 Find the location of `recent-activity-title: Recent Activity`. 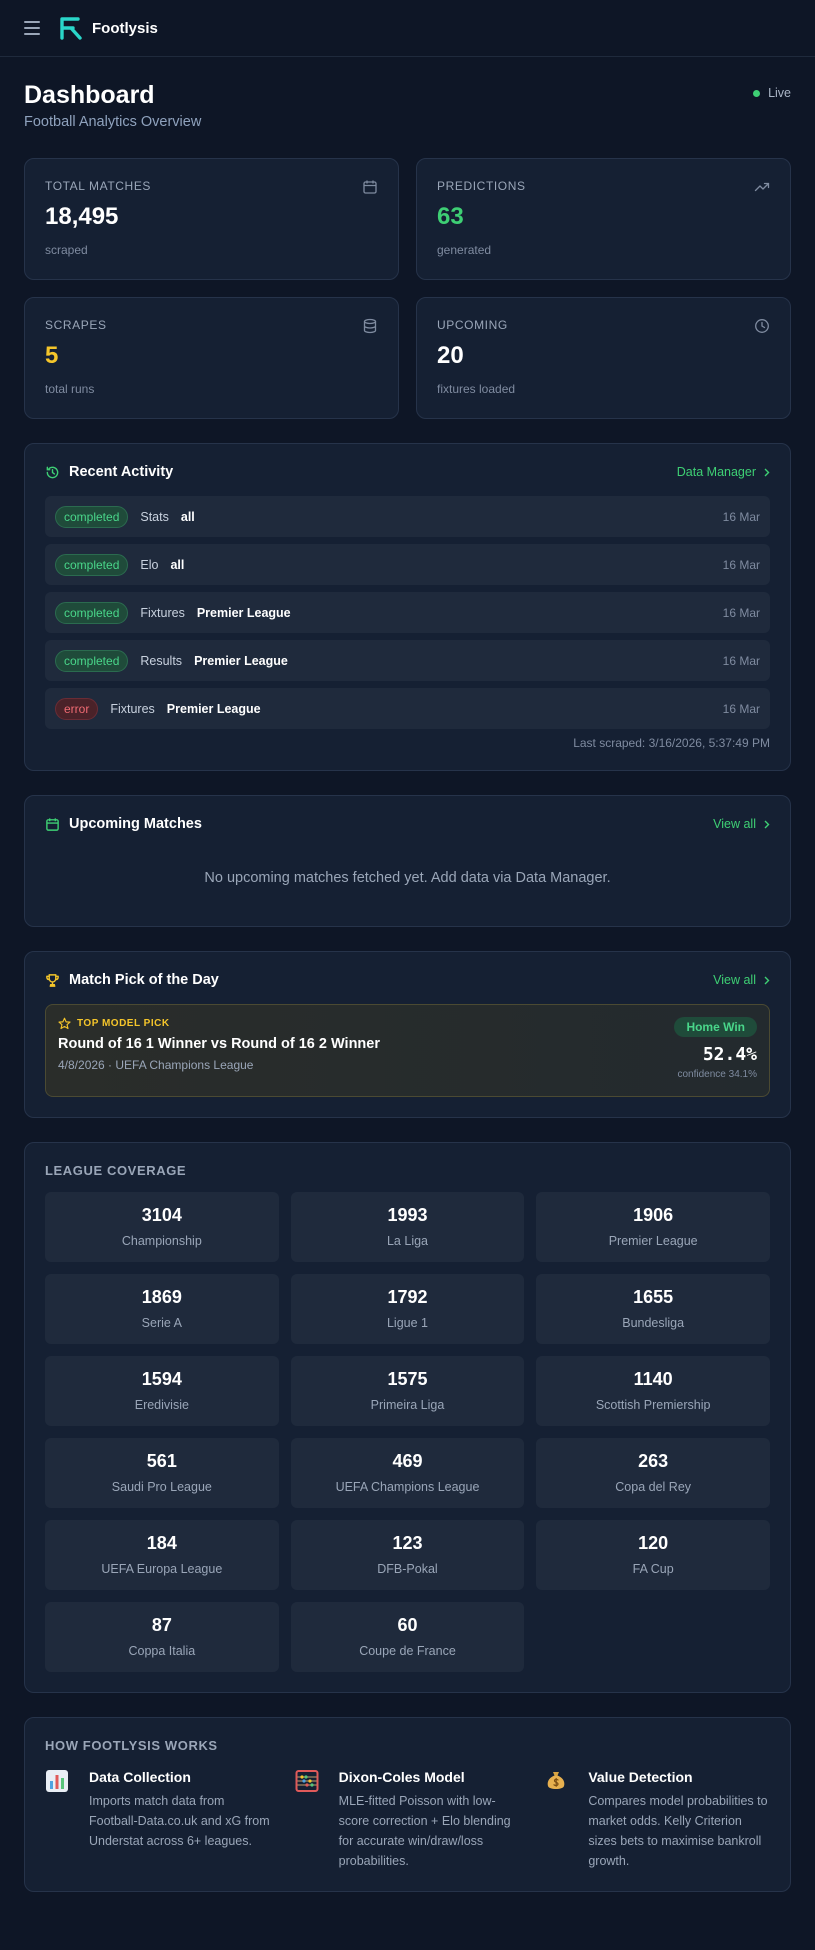

recent-activity-title: Recent Activity is located at coordinates (109, 472).